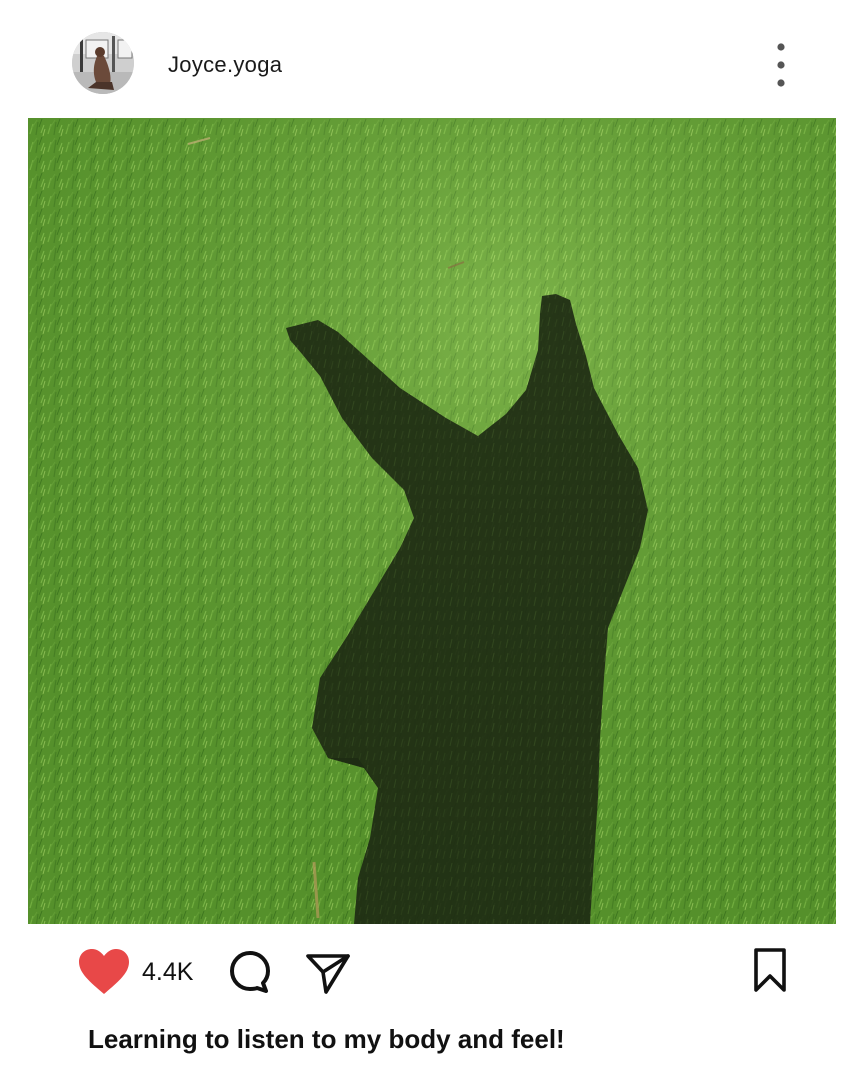  What do you see at coordinates (250, 972) in the screenshot?
I see `comment-bubble-icon` at bounding box center [250, 972].